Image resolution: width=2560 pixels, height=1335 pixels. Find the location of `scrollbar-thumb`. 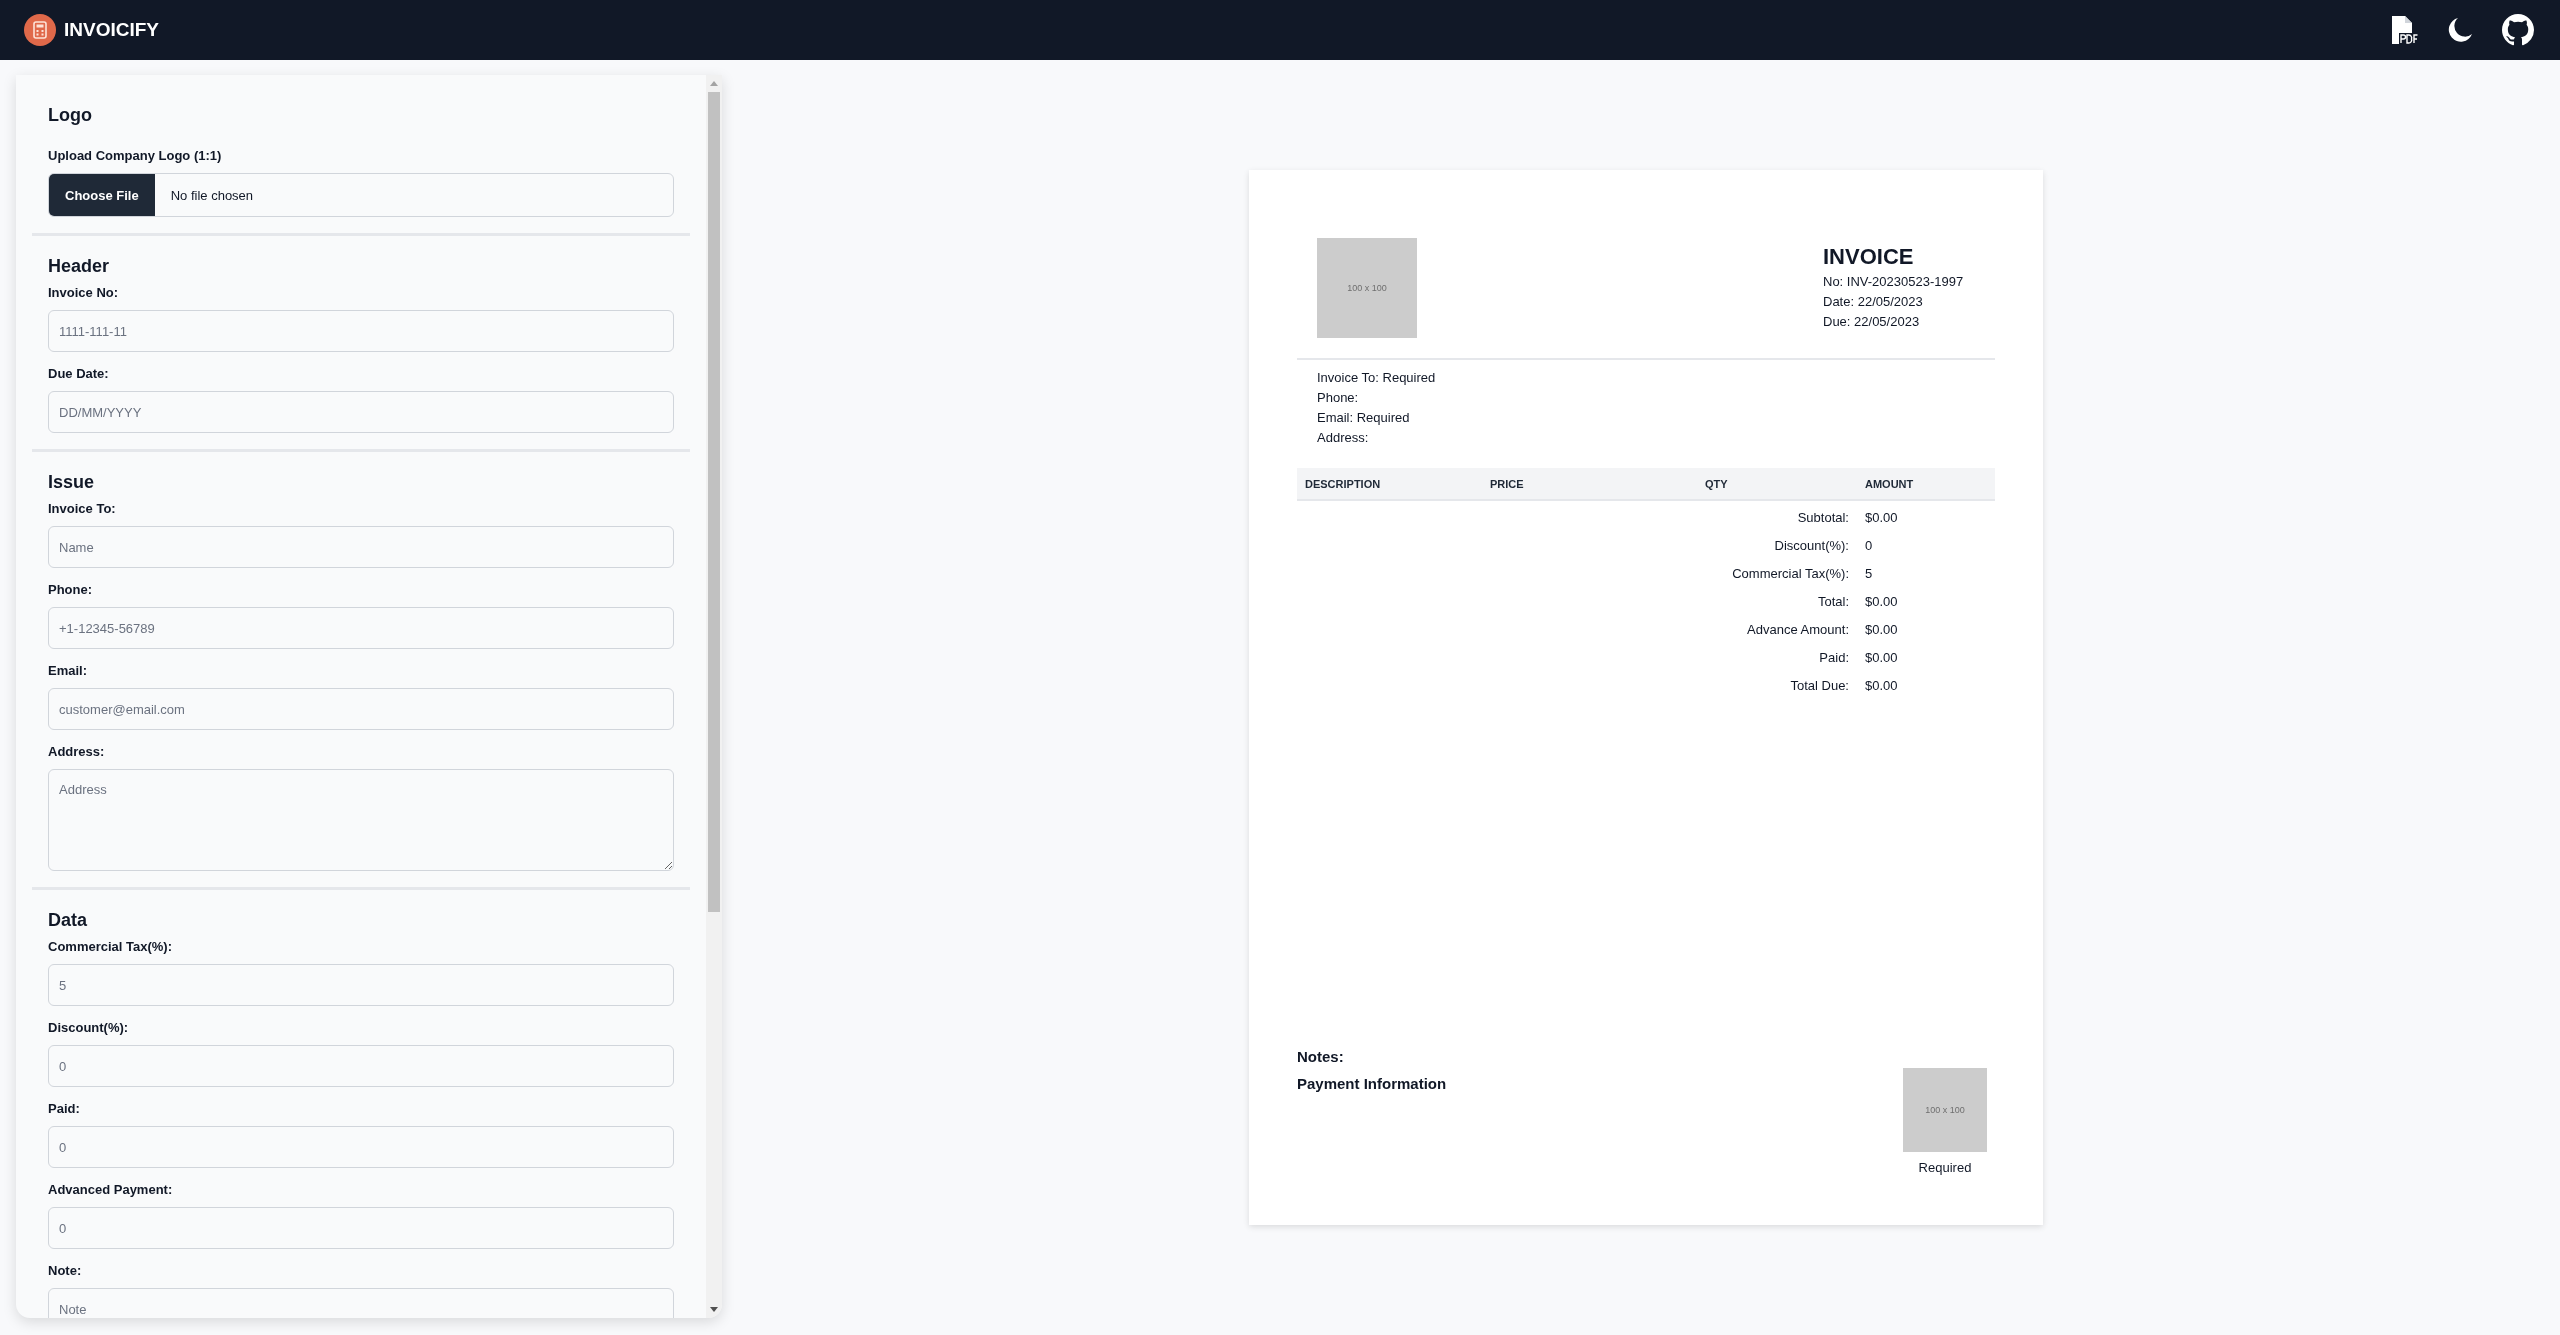

scrollbar-thumb is located at coordinates (714, 502).